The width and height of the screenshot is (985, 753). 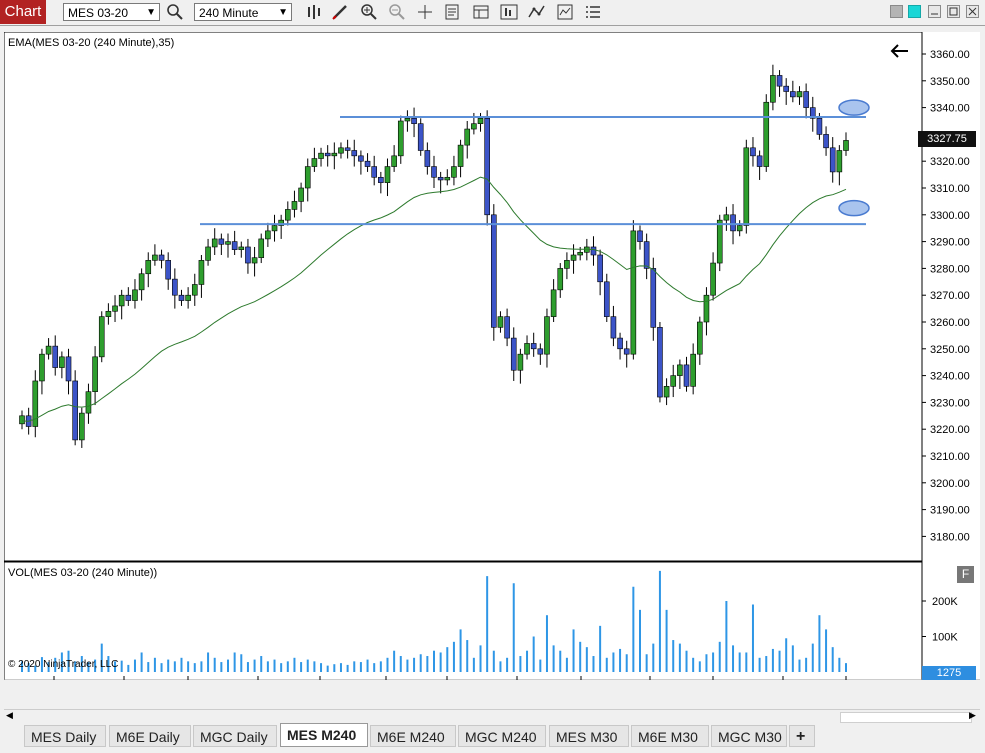 I want to click on search-icon, so click(x=175, y=12).